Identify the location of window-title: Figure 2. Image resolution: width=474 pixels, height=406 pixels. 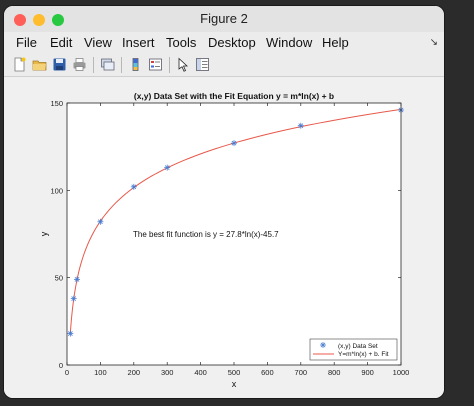
(224, 18).